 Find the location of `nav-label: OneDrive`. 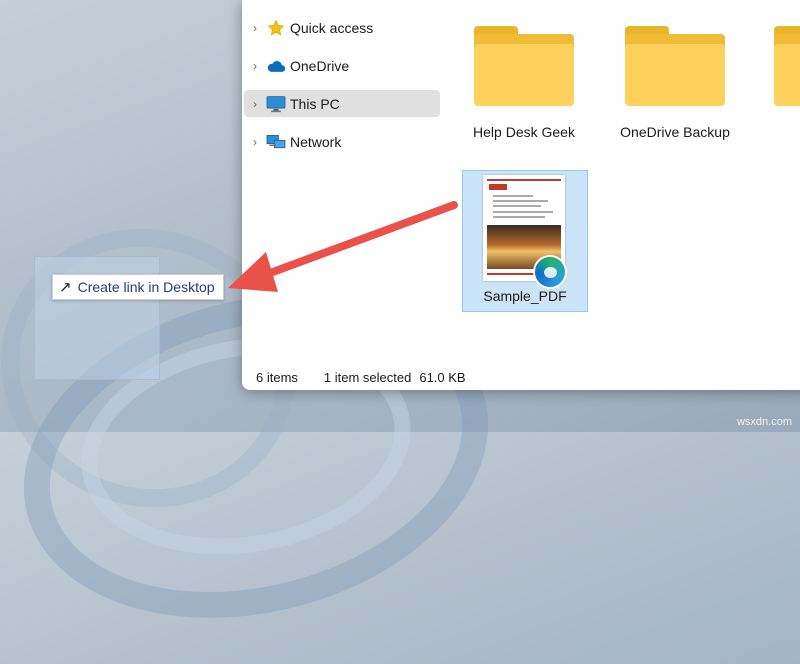

nav-label: OneDrive is located at coordinates (320, 65).